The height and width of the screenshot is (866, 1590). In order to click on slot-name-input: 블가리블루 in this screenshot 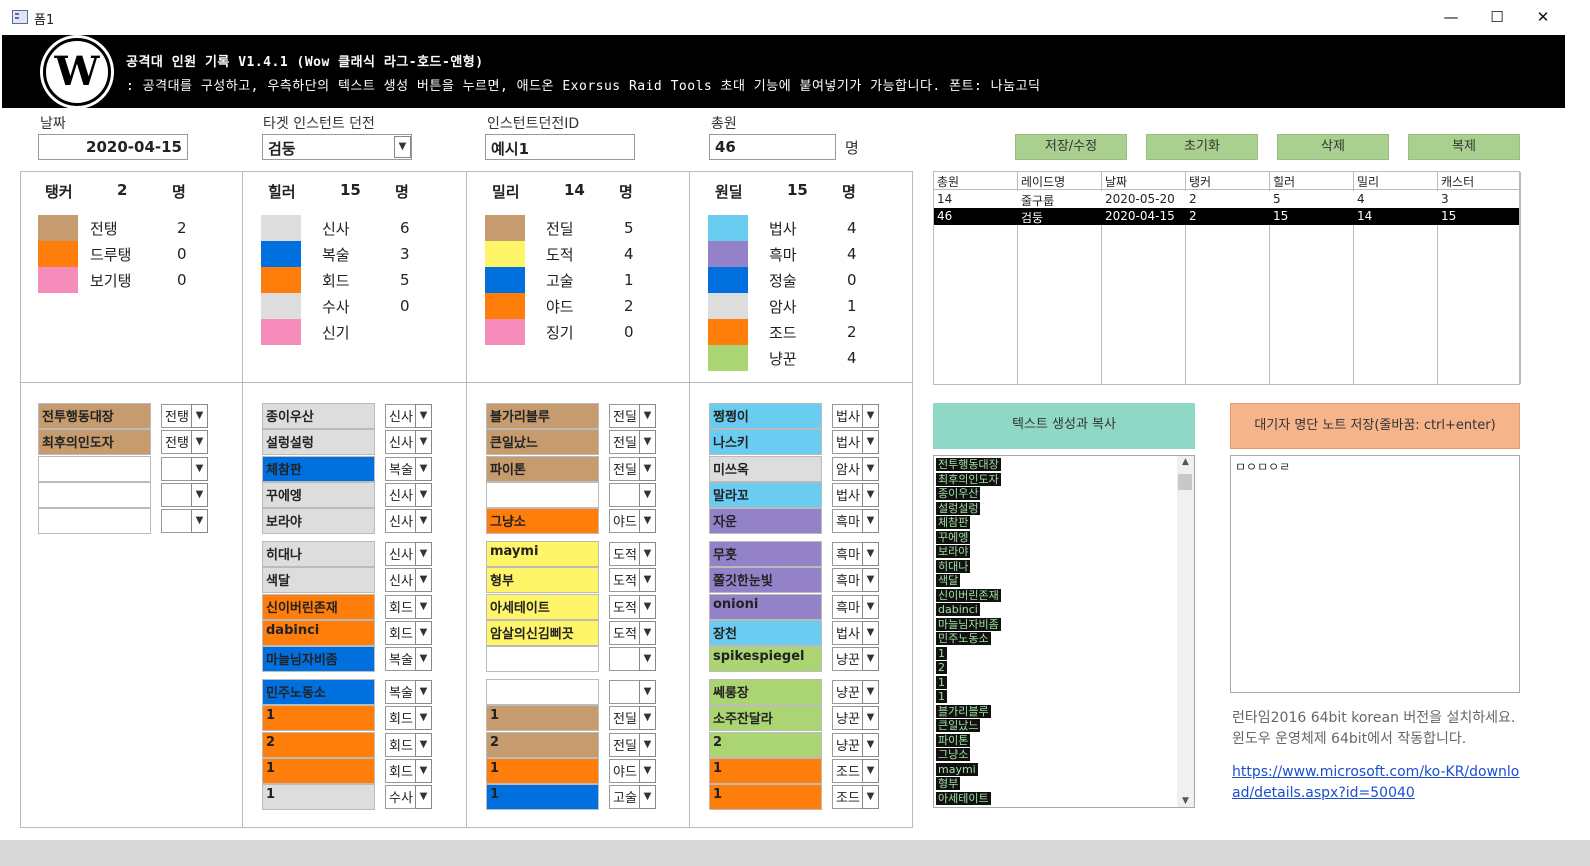, I will do `click(542, 416)`.